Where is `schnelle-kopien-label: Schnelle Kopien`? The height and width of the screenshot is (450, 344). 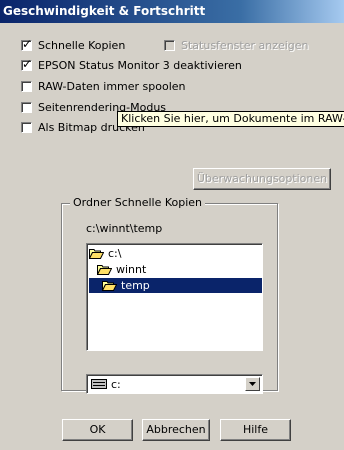
schnelle-kopien-label: Schnelle Kopien is located at coordinates (82, 45).